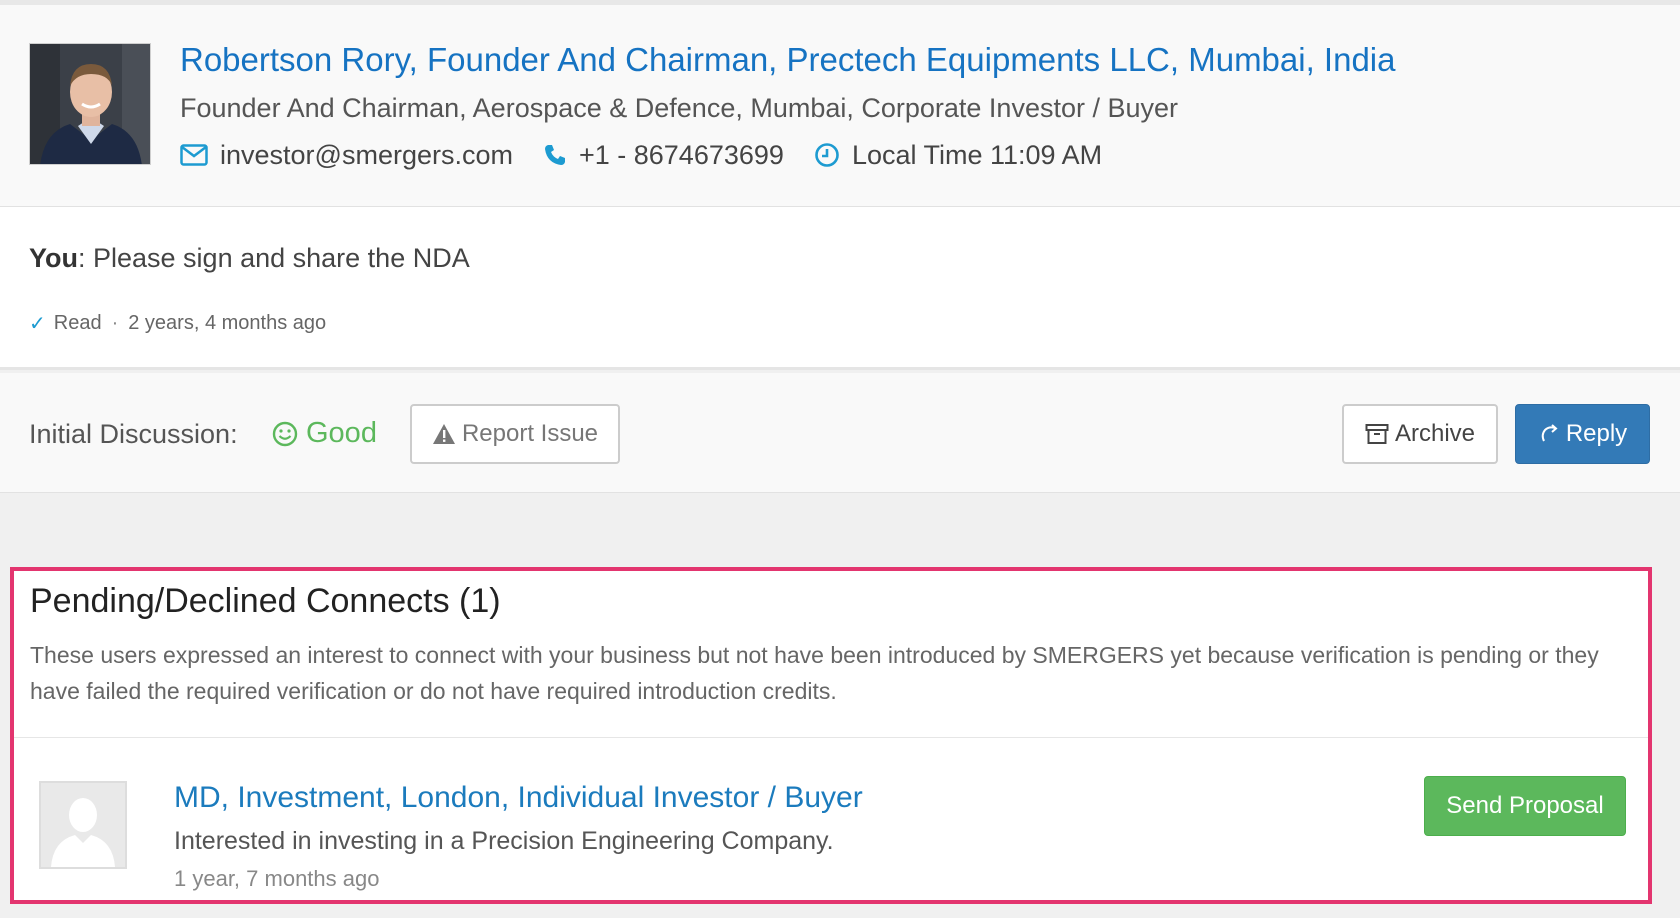 The height and width of the screenshot is (918, 1680). What do you see at coordinates (555, 155) in the screenshot?
I see `phone-icon` at bounding box center [555, 155].